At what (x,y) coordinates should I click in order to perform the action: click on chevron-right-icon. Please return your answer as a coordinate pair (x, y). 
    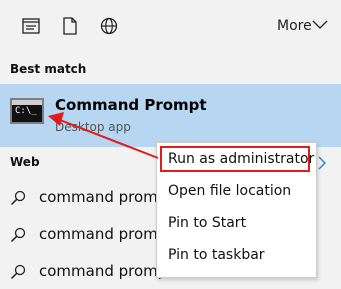
    Looking at the image, I should click on (322, 163).